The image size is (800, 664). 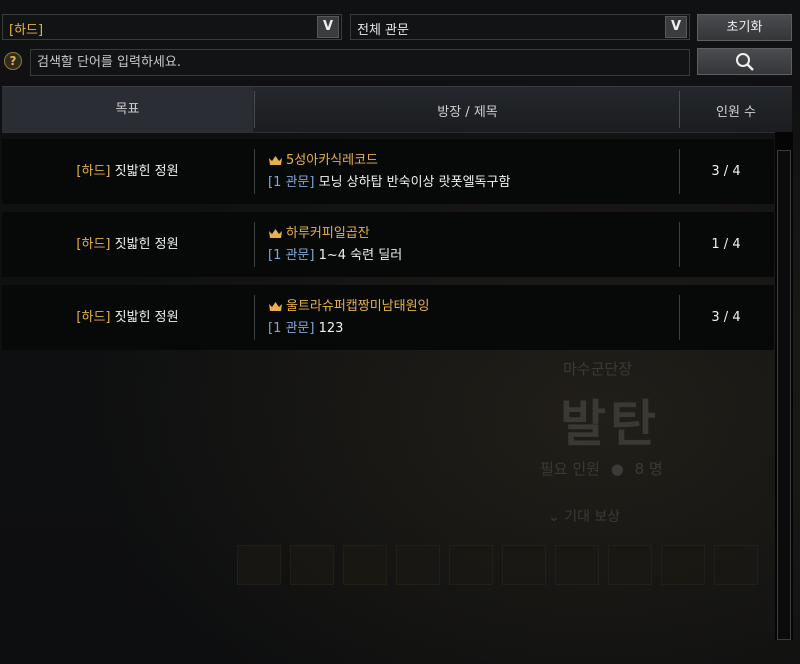 I want to click on search-input, so click(x=360, y=62).